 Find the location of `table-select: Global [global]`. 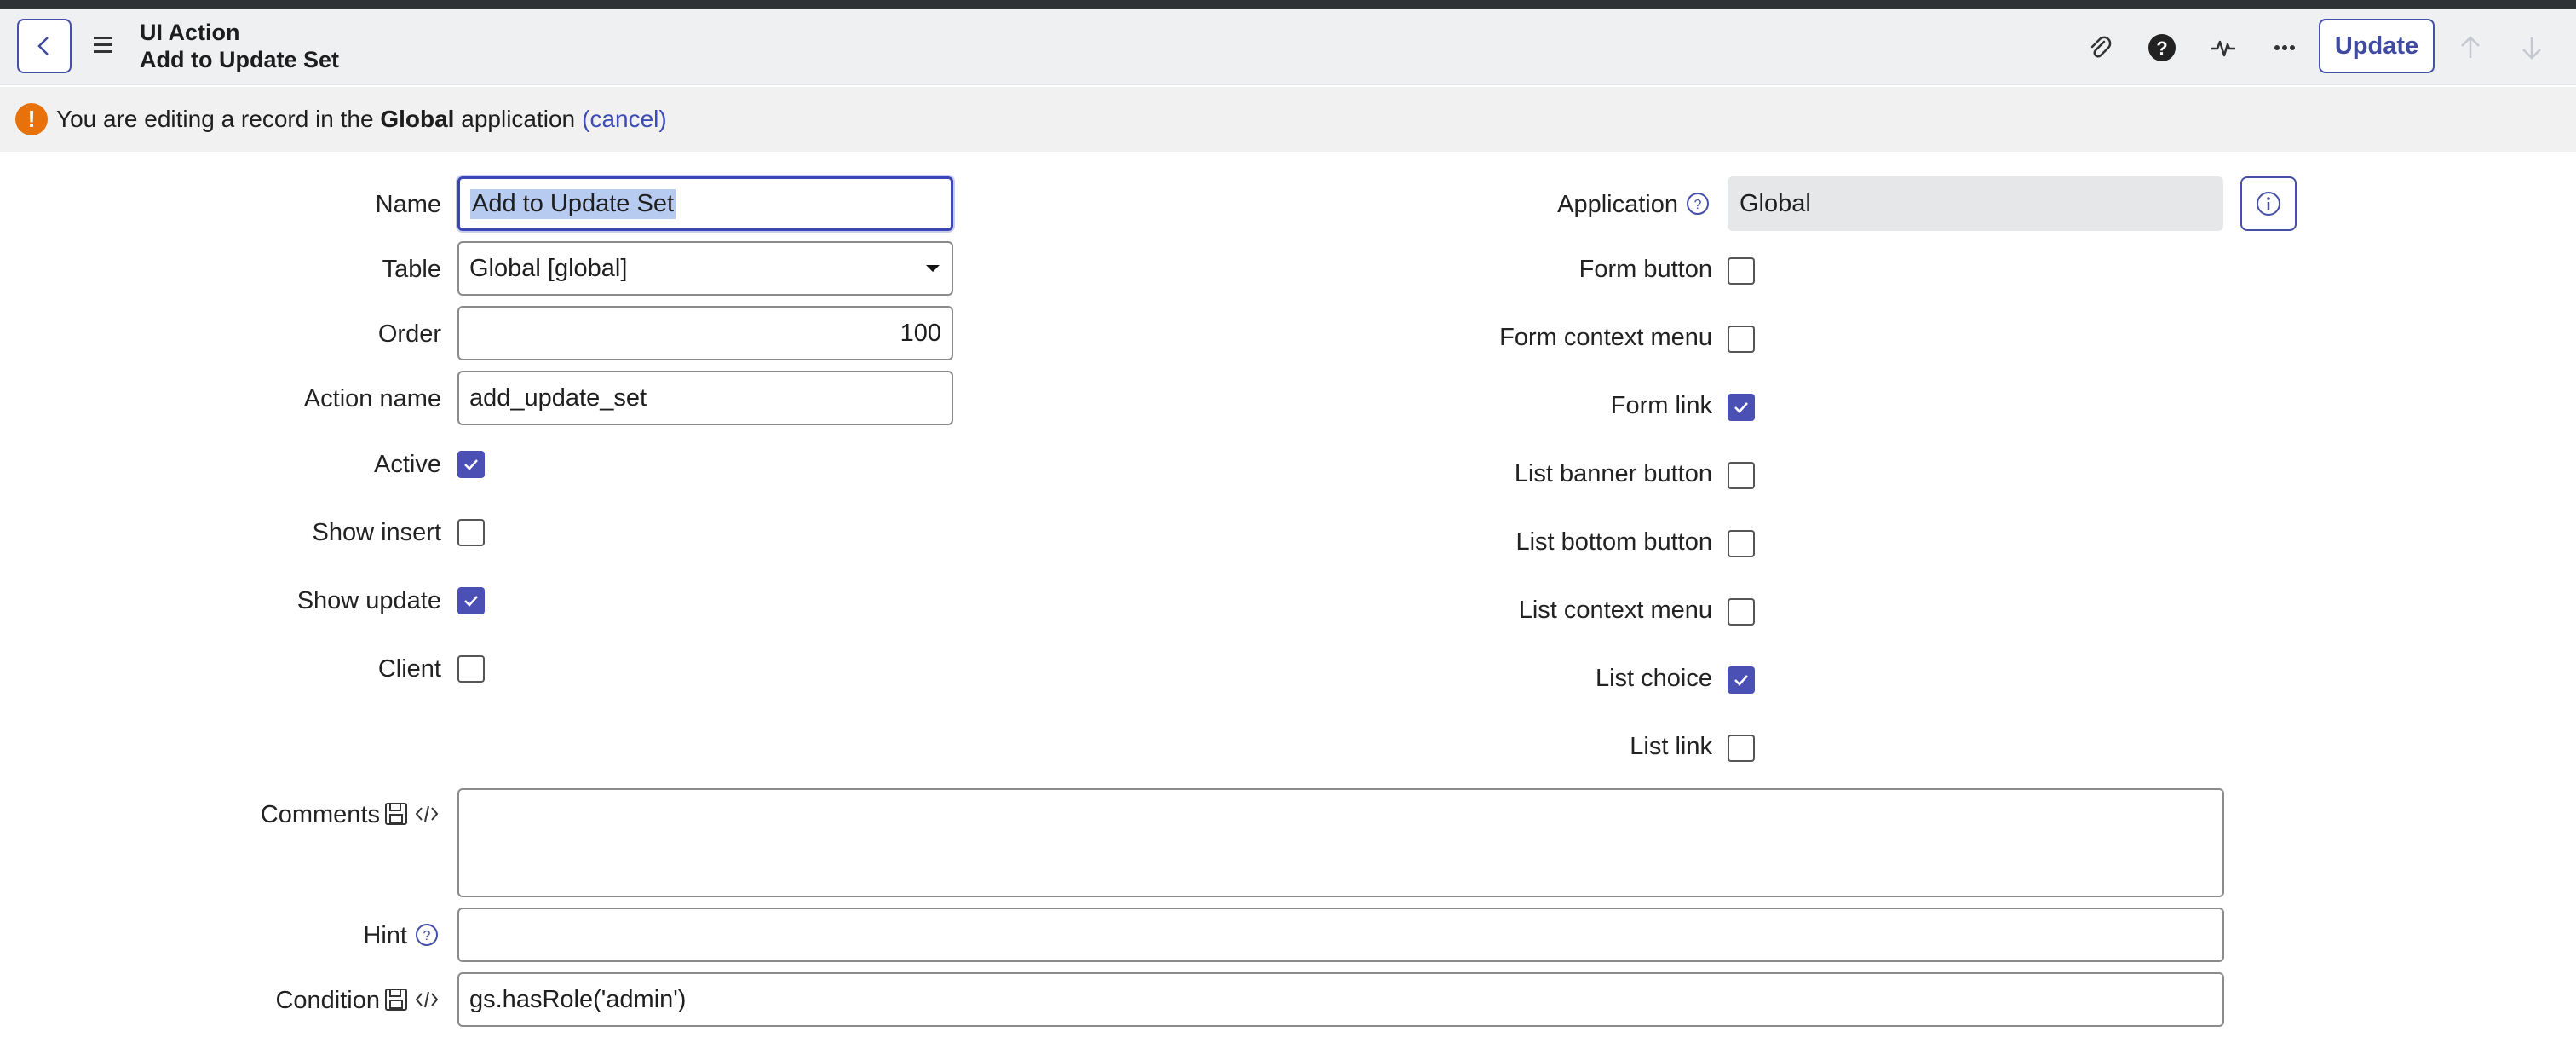

table-select: Global [global] is located at coordinates (705, 268).